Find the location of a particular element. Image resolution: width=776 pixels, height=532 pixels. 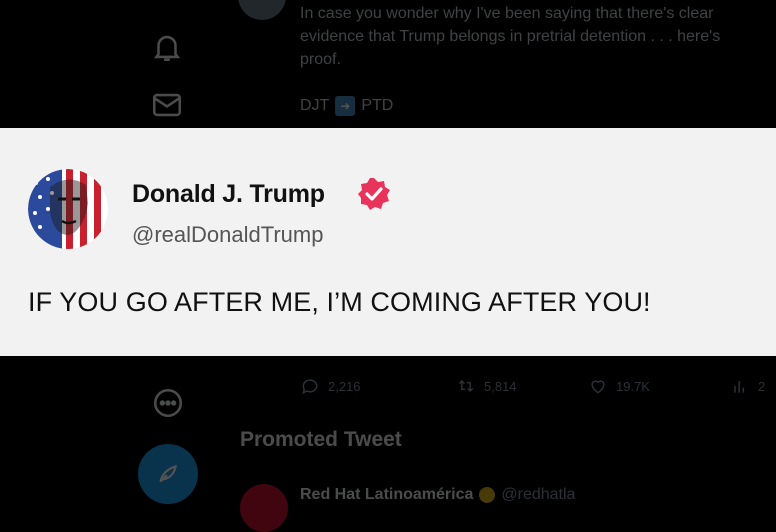

compose-button is located at coordinates (168, 474).